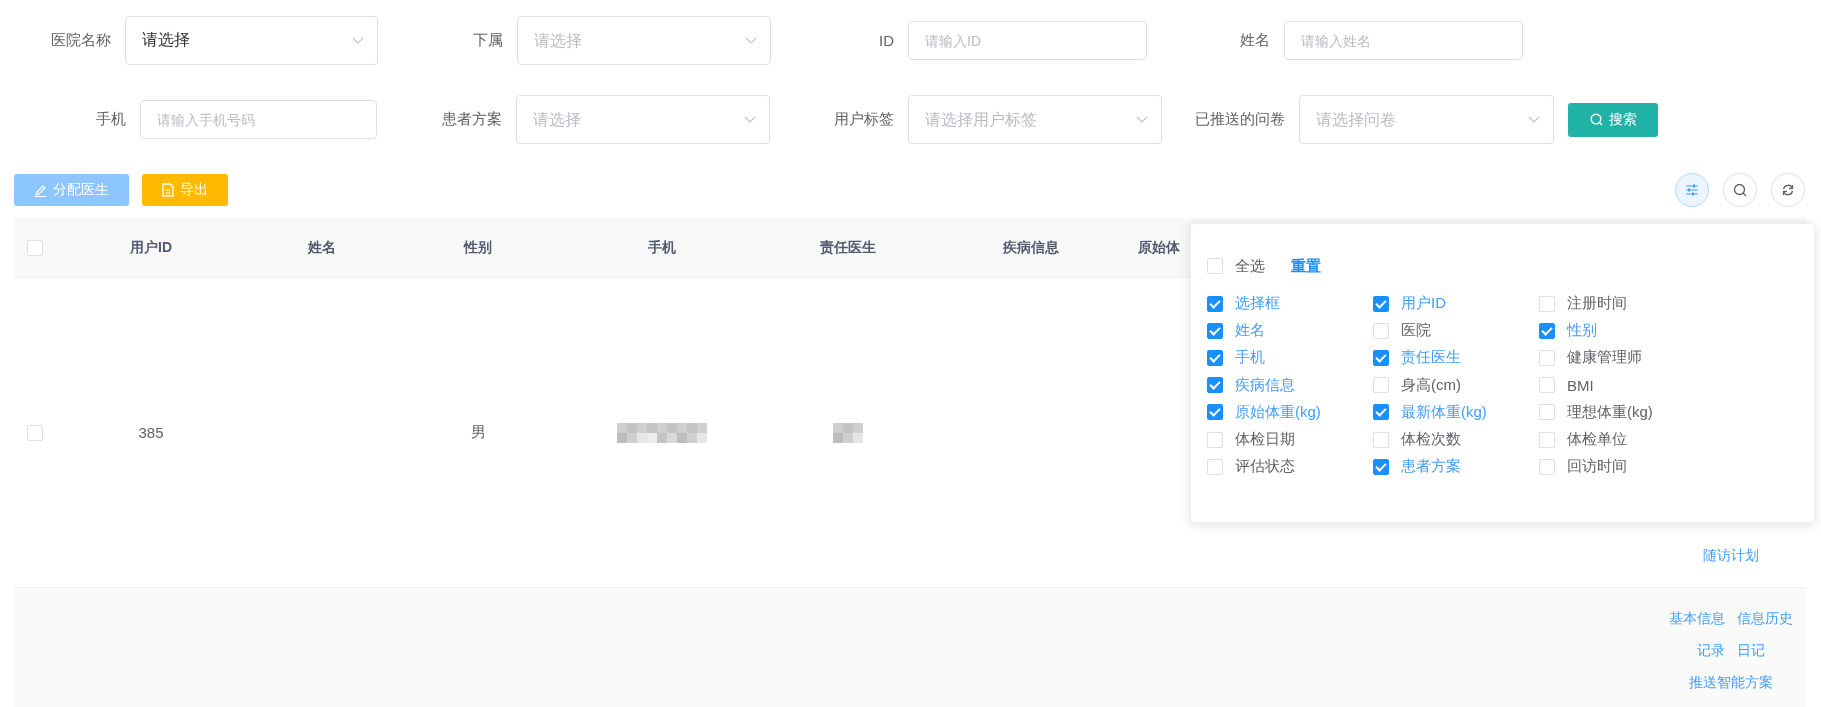  I want to click on field-label: 下属, so click(488, 40).